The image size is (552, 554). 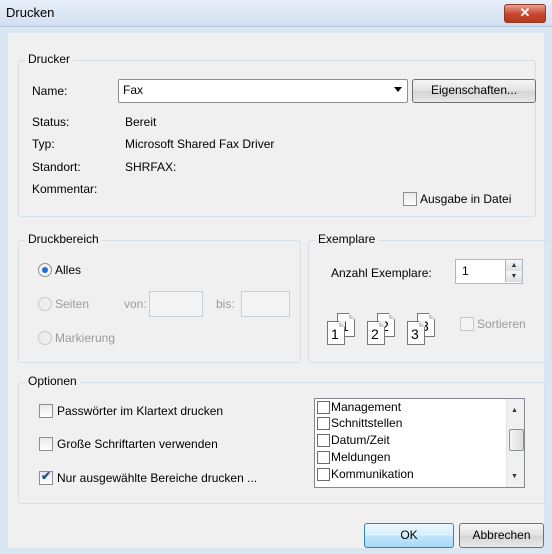 I want to click on list-scrollbar: ▲ ▼, so click(x=515, y=443).